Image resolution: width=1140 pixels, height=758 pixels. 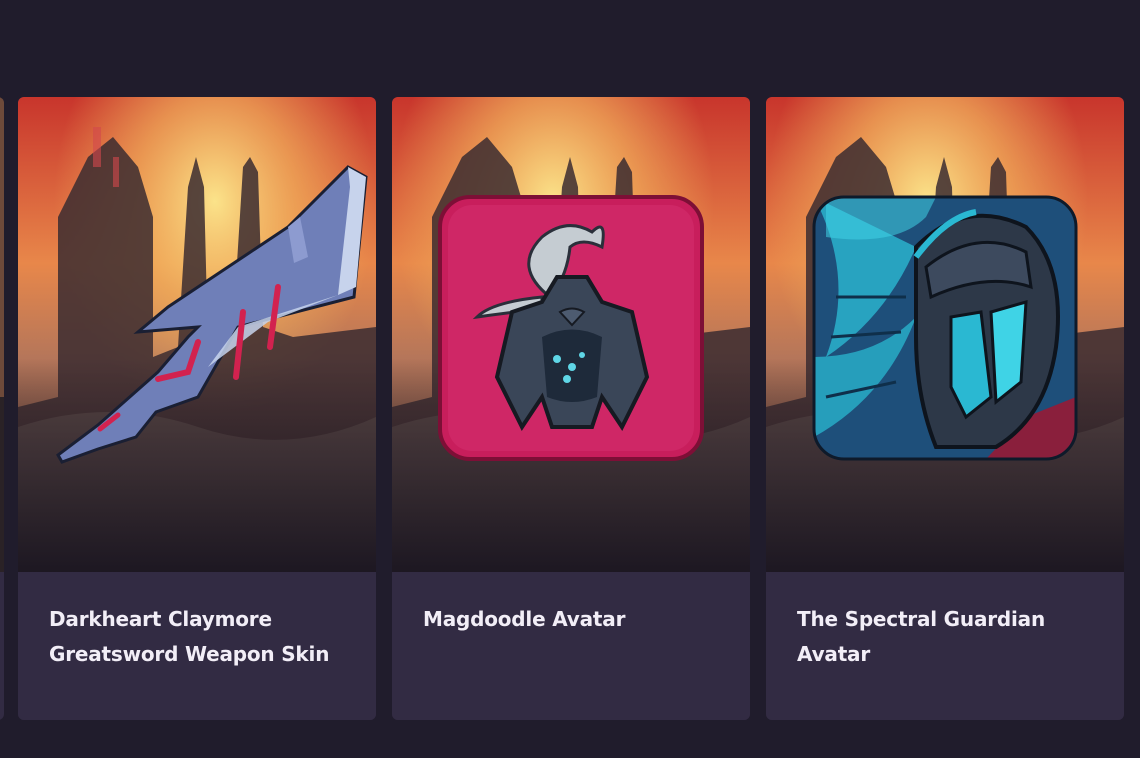 What do you see at coordinates (524, 619) in the screenshot?
I see `reward-title: Magdoodle Avatar` at bounding box center [524, 619].